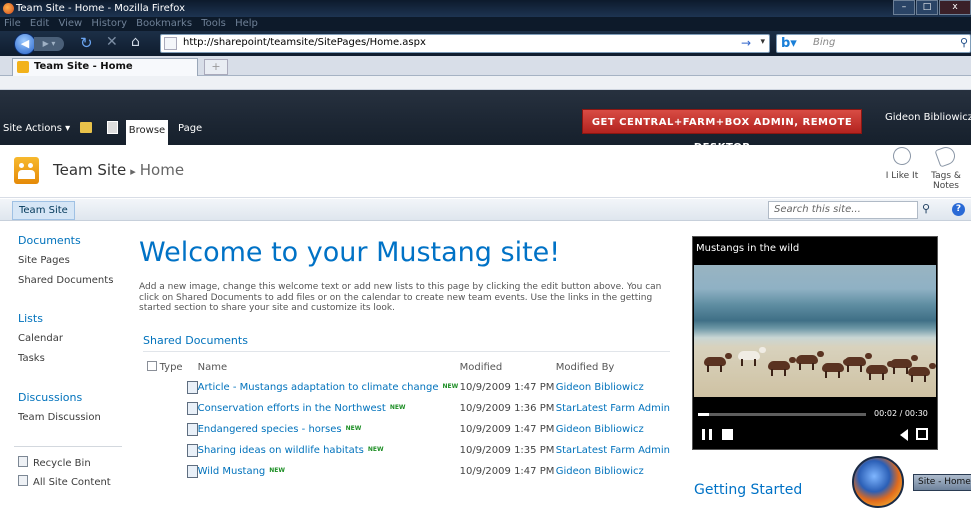 This screenshot has width=971, height=508. Describe the element at coordinates (49, 240) in the screenshot. I see `ql-documents: Documents` at that location.